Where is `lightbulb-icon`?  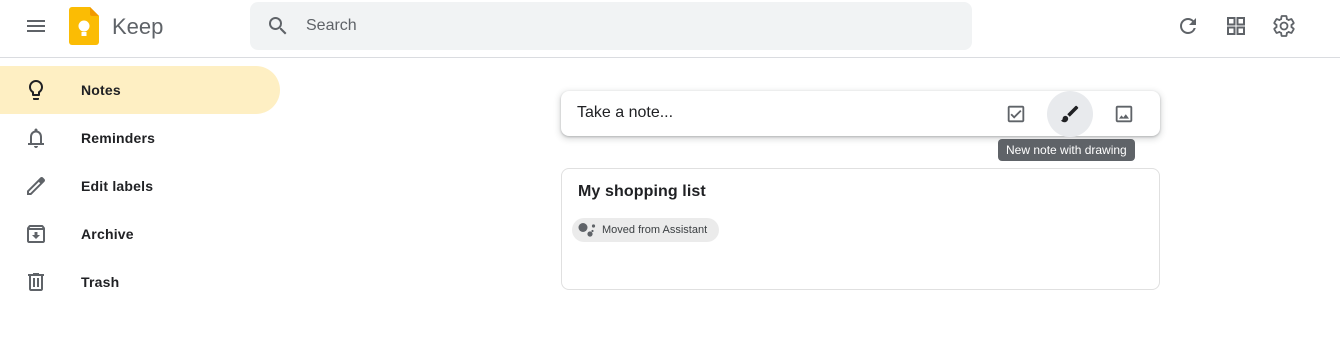 lightbulb-icon is located at coordinates (36, 90).